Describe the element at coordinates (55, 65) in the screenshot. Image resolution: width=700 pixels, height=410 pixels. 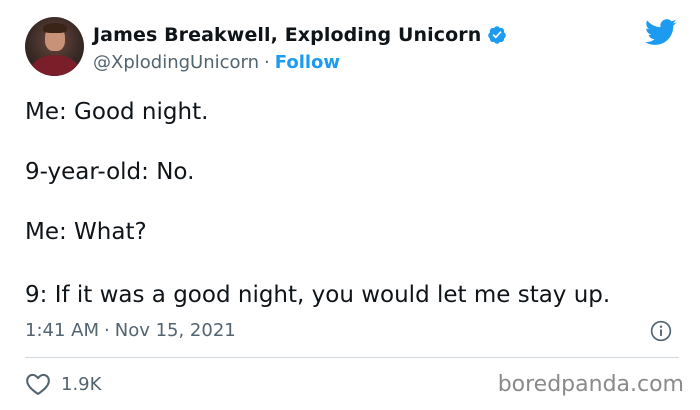
I see `avatar-shirt` at that location.